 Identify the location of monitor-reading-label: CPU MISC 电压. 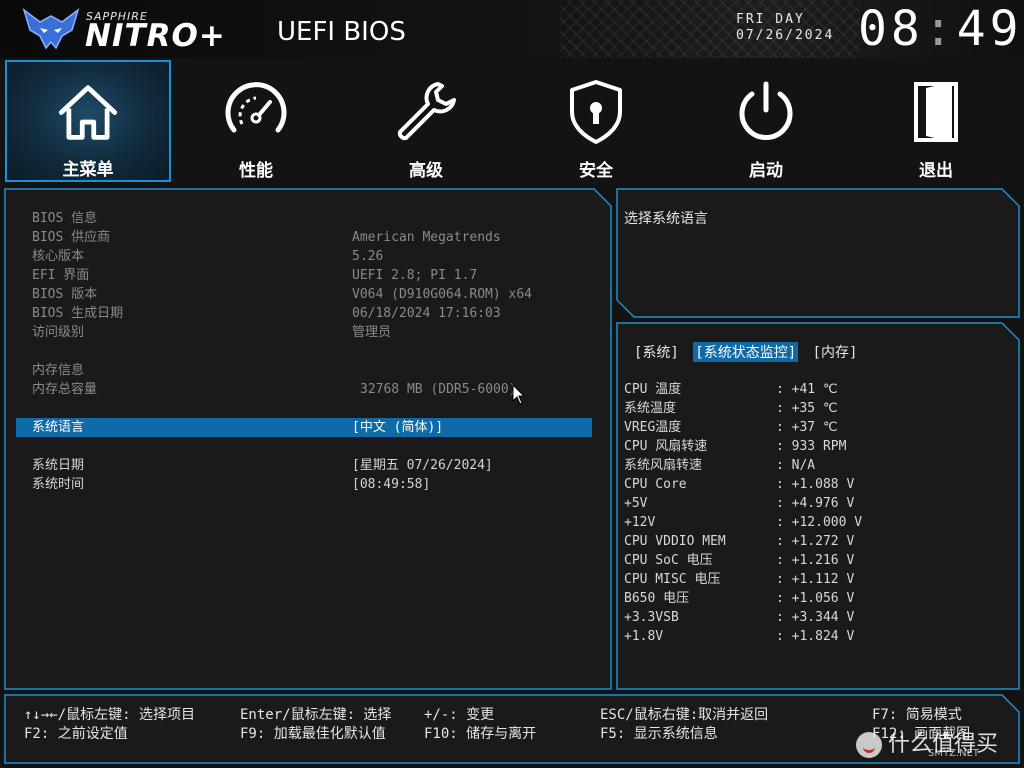
(672, 579).